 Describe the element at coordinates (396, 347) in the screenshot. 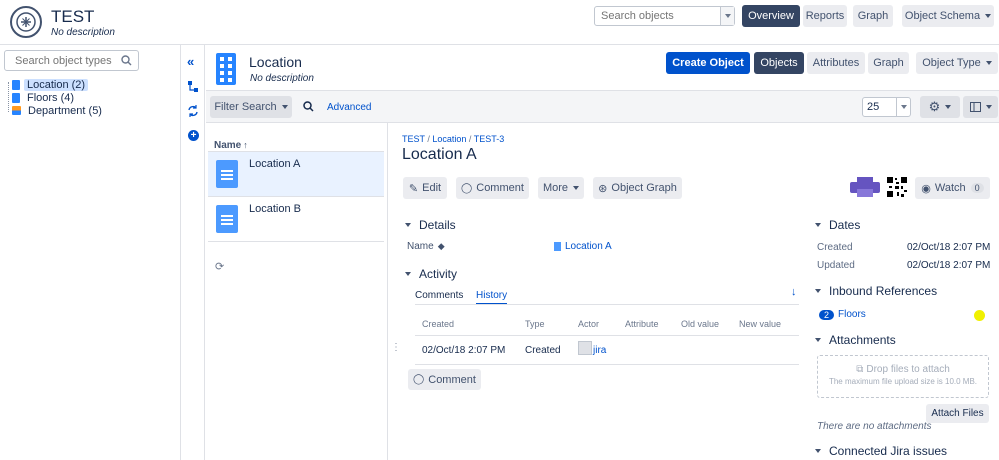

I see `drag-handle-icon: ⋮` at that location.